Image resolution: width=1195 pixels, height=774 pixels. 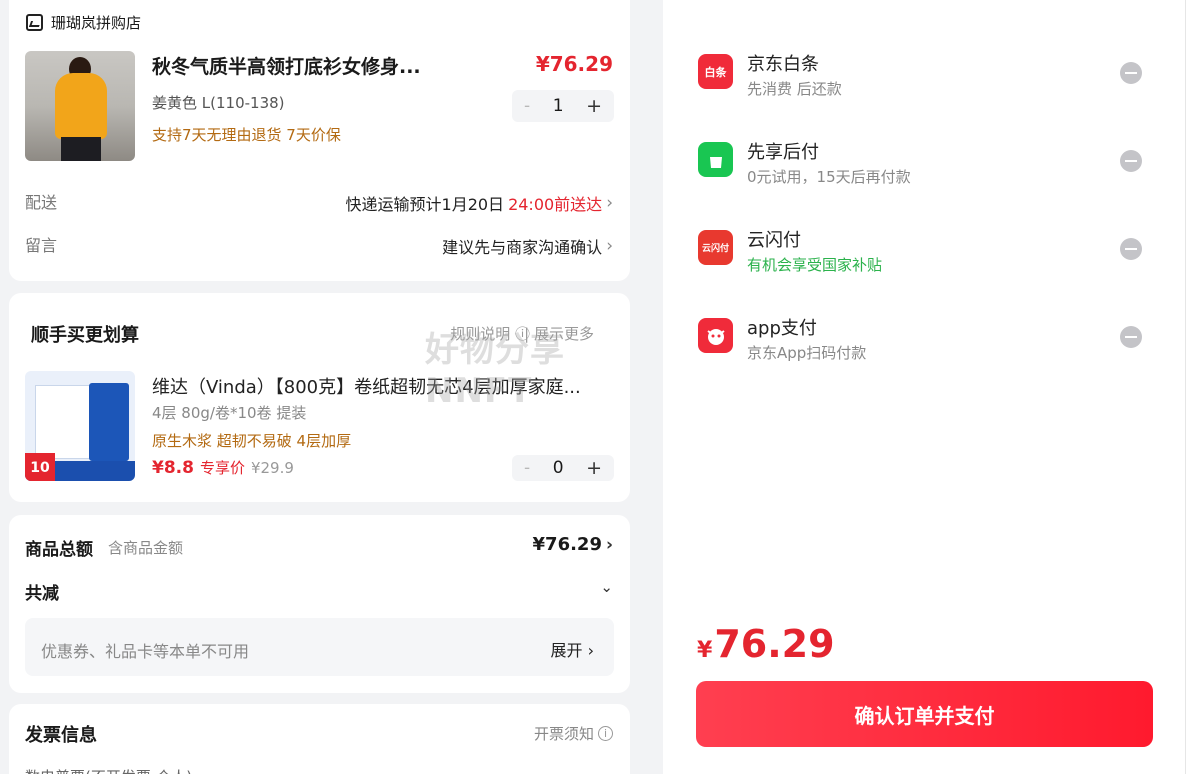 What do you see at coordinates (794, 89) in the screenshot?
I see `pay-option-desc: 先消费 后还款` at bounding box center [794, 89].